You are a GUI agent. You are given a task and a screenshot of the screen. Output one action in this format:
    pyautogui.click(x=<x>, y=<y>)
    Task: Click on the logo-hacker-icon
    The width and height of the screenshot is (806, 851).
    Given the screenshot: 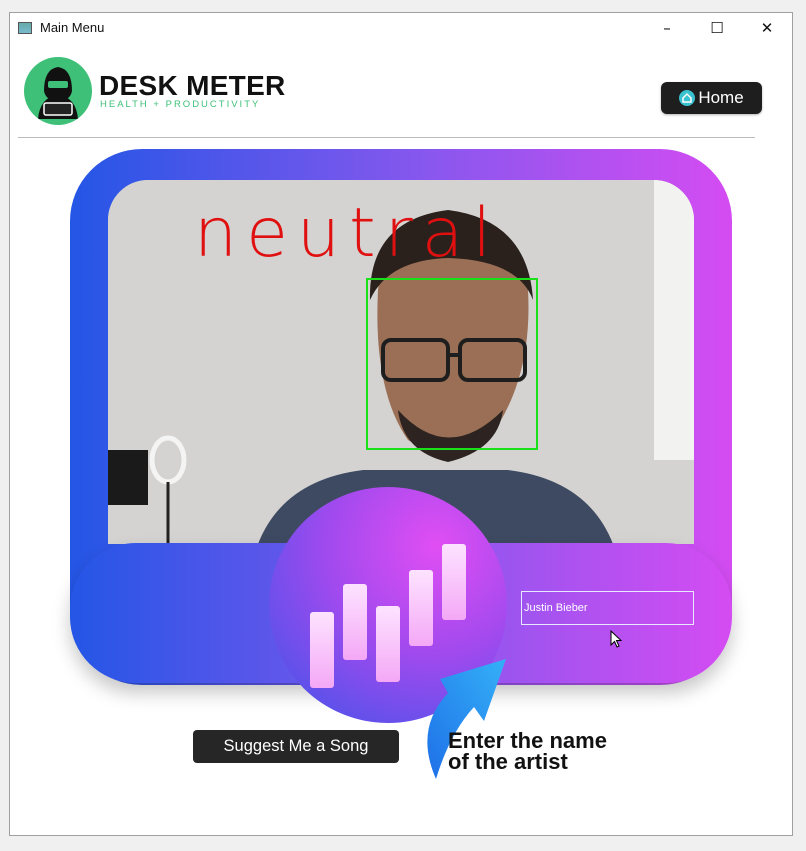 What is the action you would take?
    pyautogui.click(x=58, y=91)
    